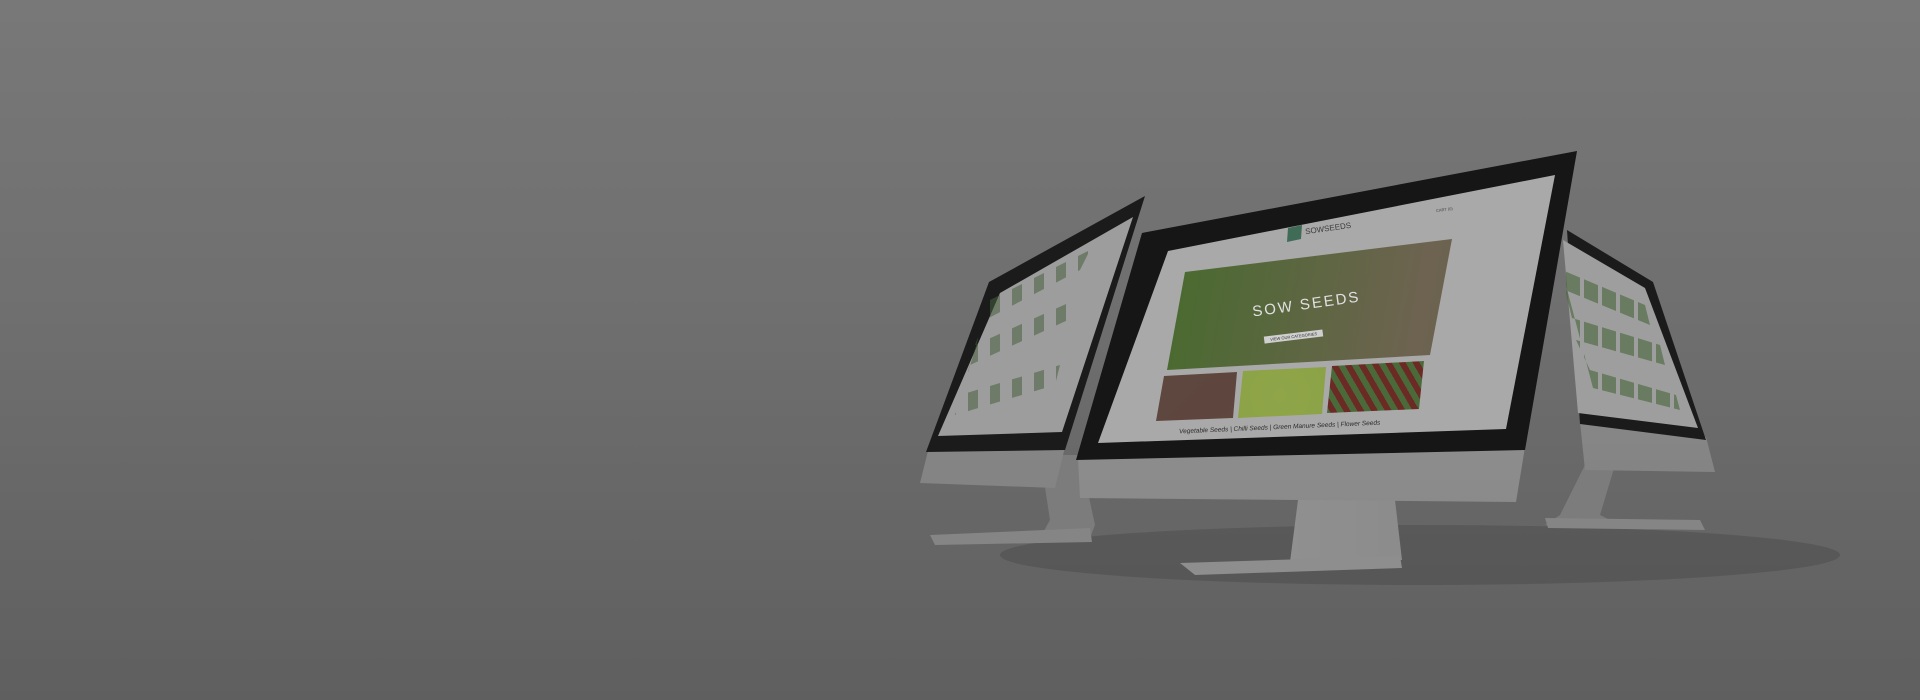 The image size is (1920, 700). I want to click on right-product-grid, so click(1621, 340).